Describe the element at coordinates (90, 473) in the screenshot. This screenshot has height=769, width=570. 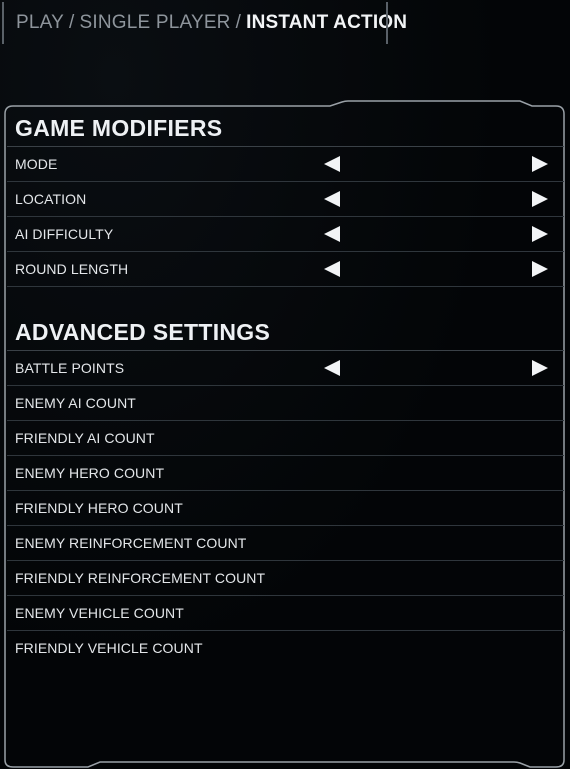
I see `setting-label: ENEMY HERO COUNT` at that location.